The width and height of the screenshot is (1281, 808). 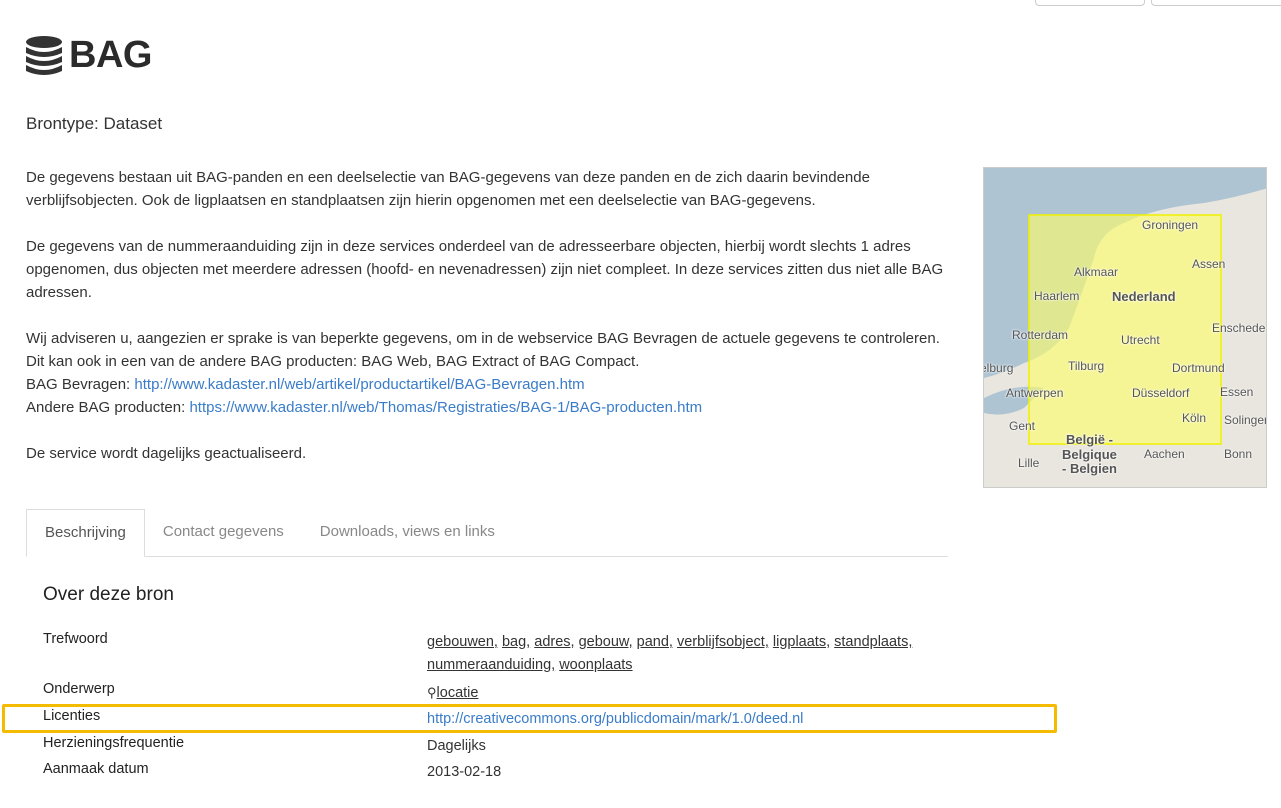 What do you see at coordinates (79, 689) in the screenshot?
I see `row-label: Onderwerp` at bounding box center [79, 689].